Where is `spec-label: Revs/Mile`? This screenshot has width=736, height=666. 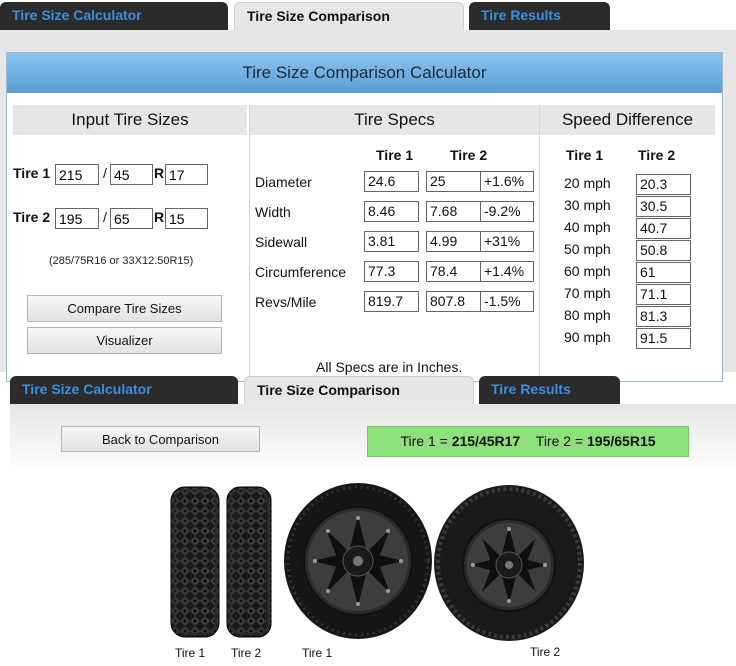
spec-label: Revs/Mile is located at coordinates (286, 302).